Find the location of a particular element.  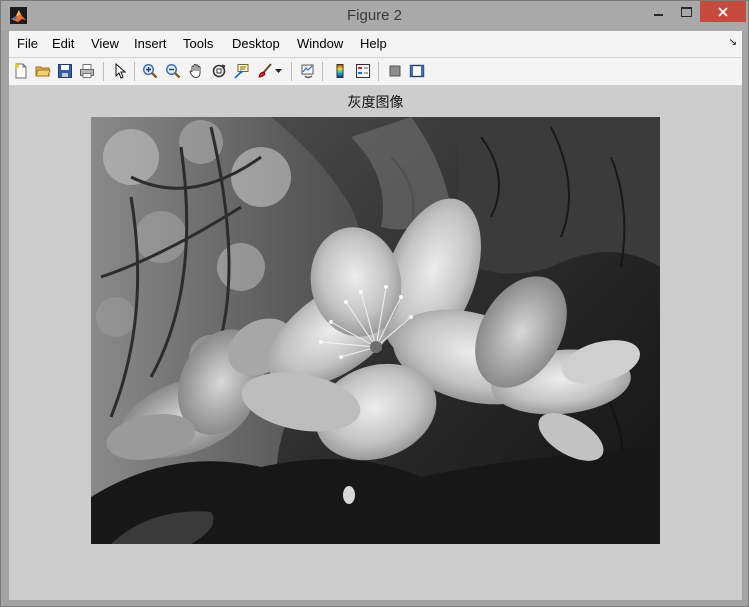

hide-plot-tools-button is located at coordinates (395, 71).